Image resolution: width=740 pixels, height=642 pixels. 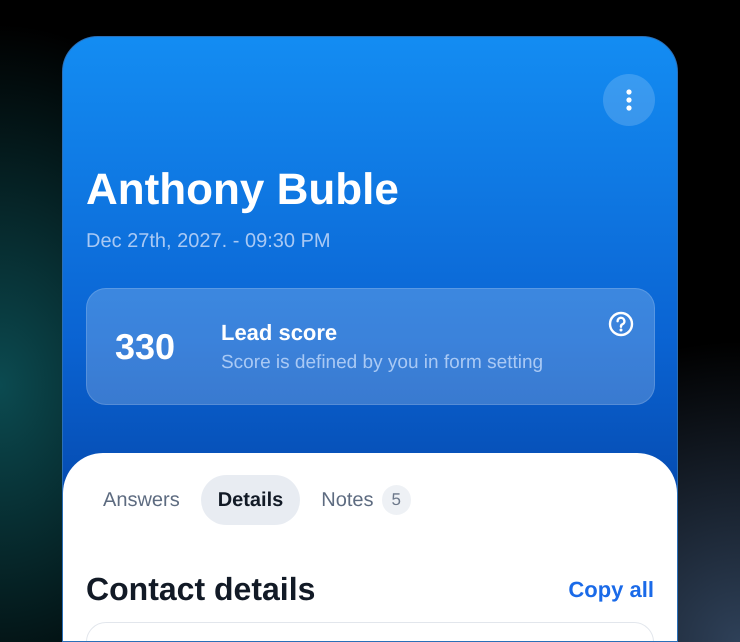 I want to click on lead-score-description: Score is defined by you in form setting, so click(x=382, y=363).